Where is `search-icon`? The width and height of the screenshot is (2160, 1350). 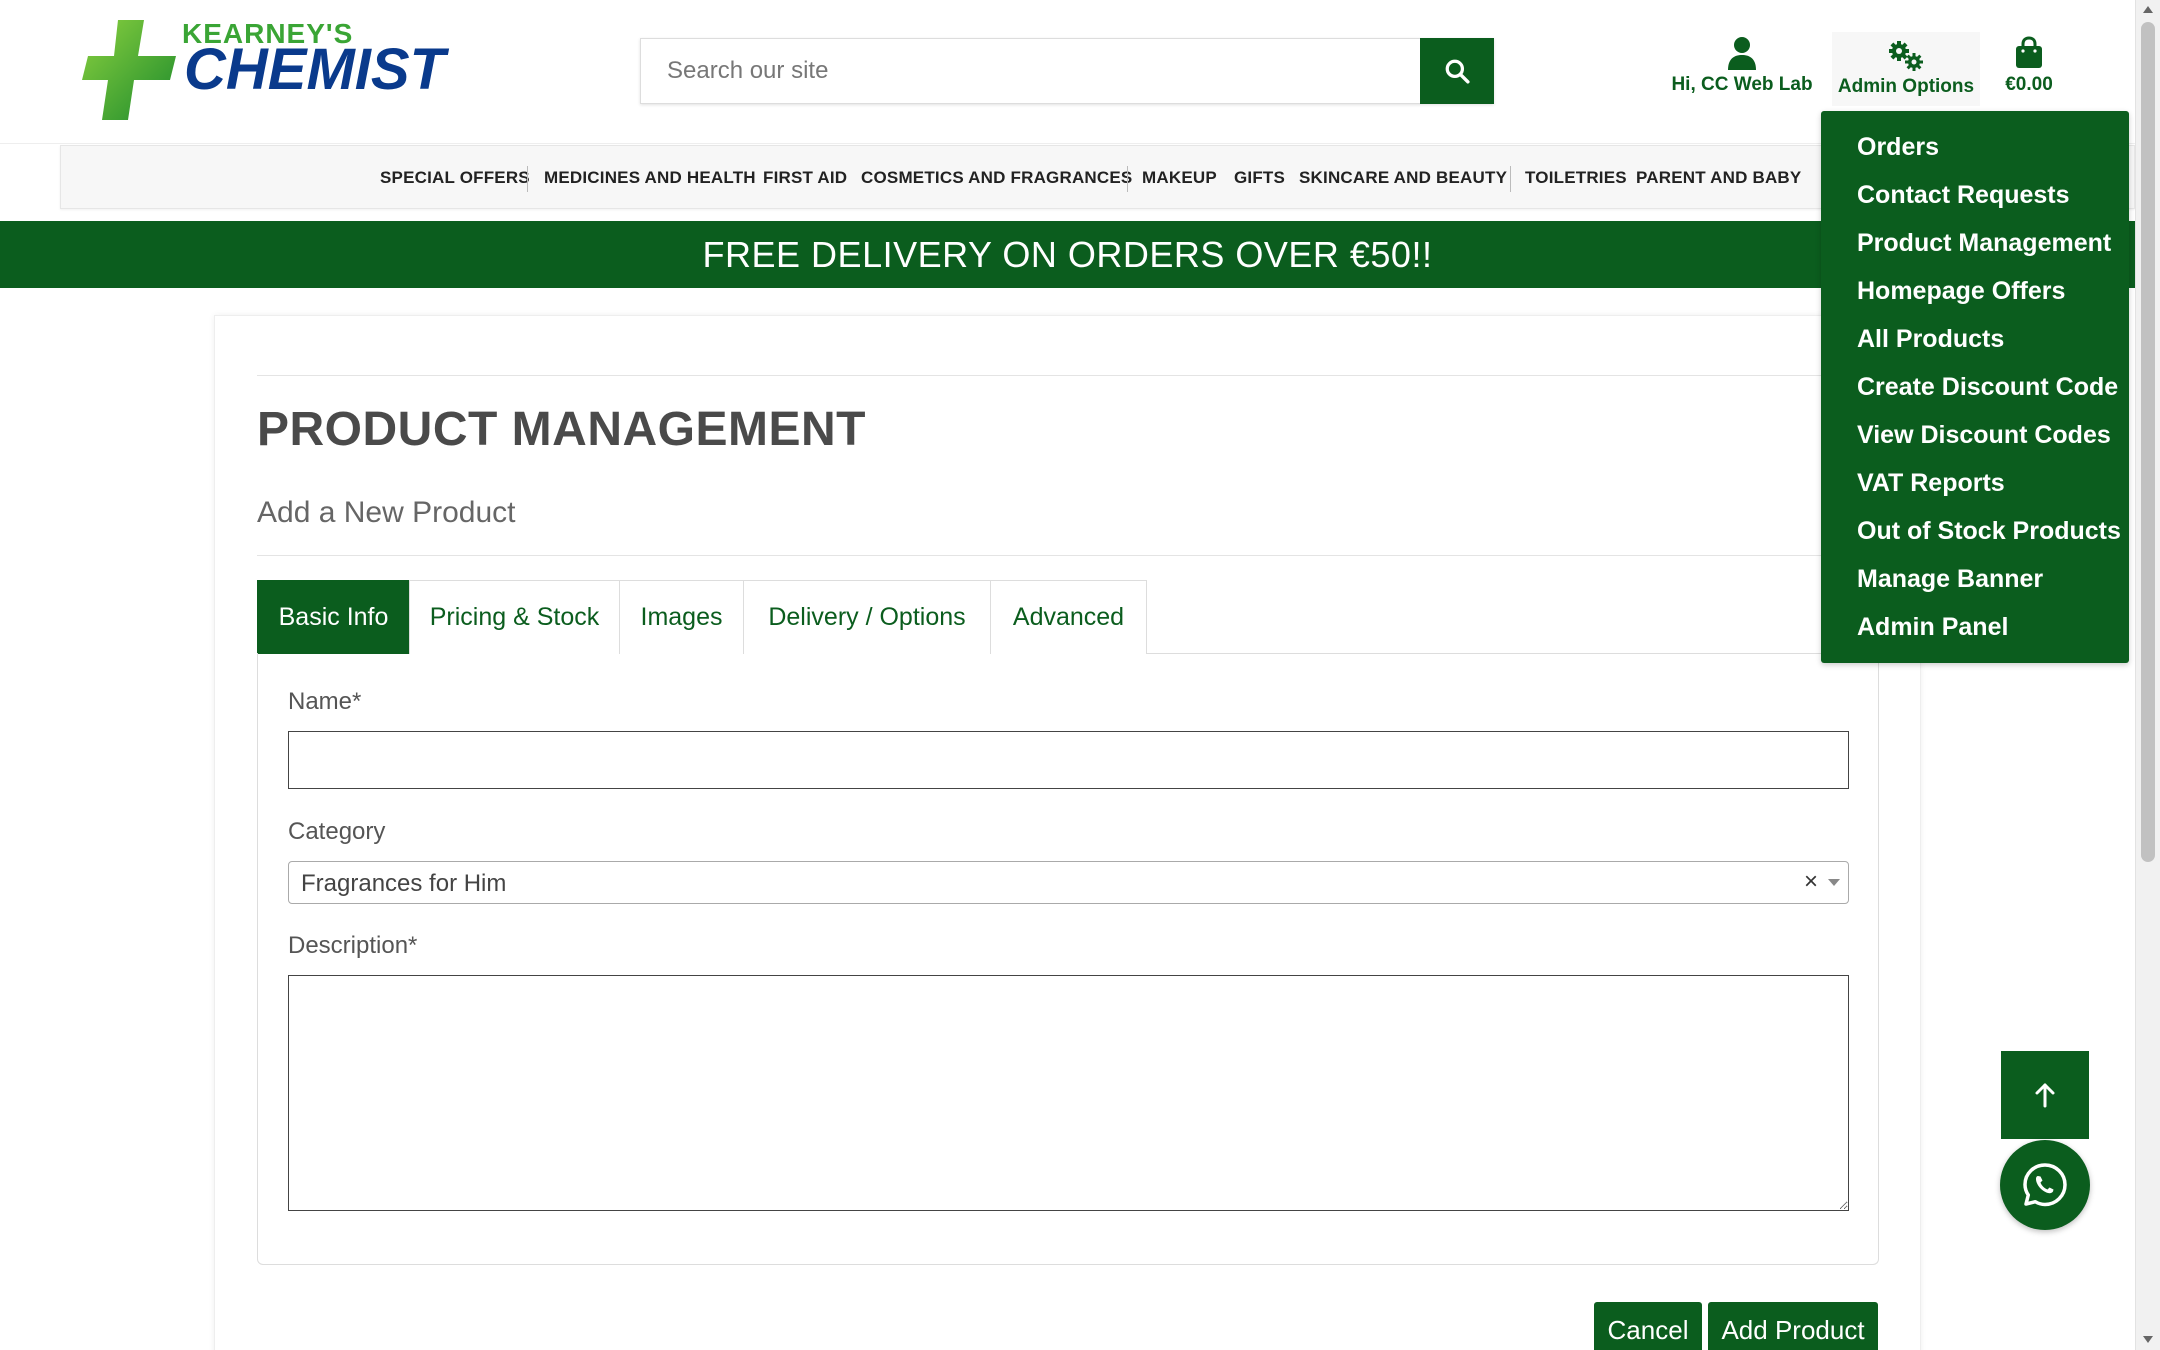
search-icon is located at coordinates (1457, 71).